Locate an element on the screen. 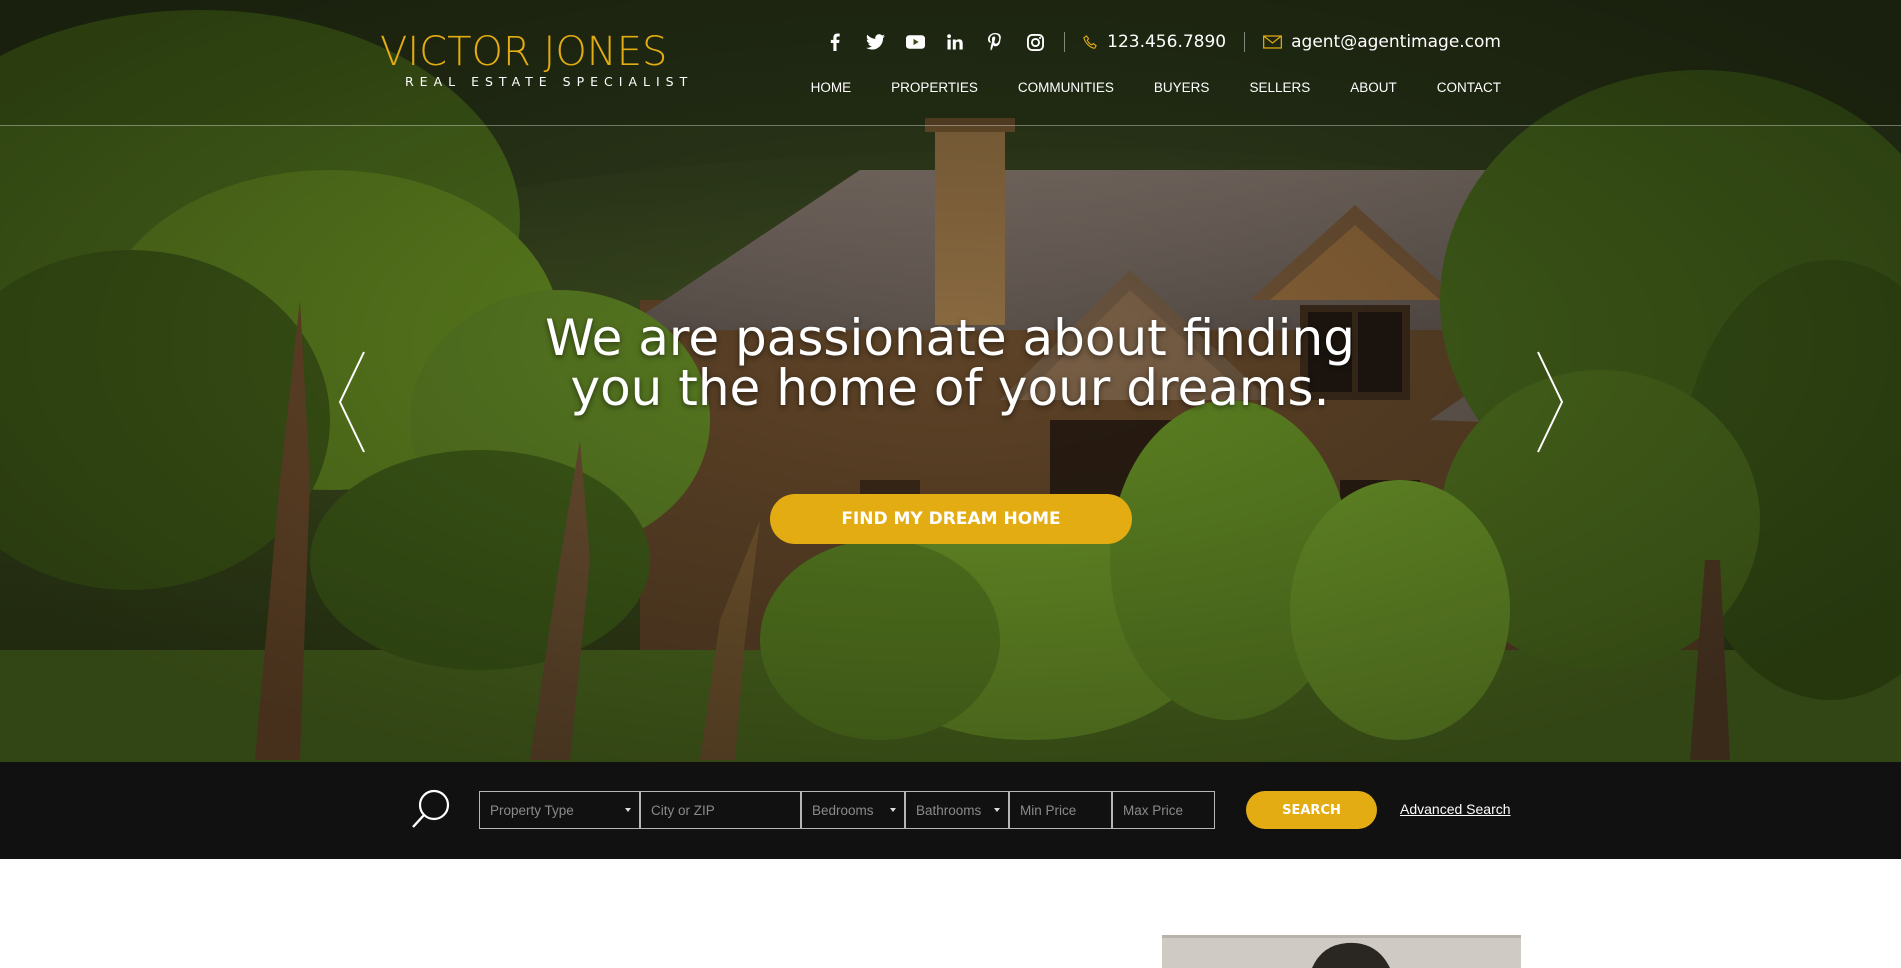  search-icon is located at coordinates (431, 808).